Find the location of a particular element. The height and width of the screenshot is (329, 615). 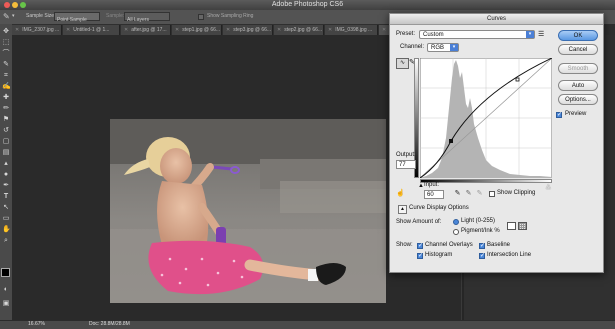

preview-checkbox is located at coordinates (559, 114).